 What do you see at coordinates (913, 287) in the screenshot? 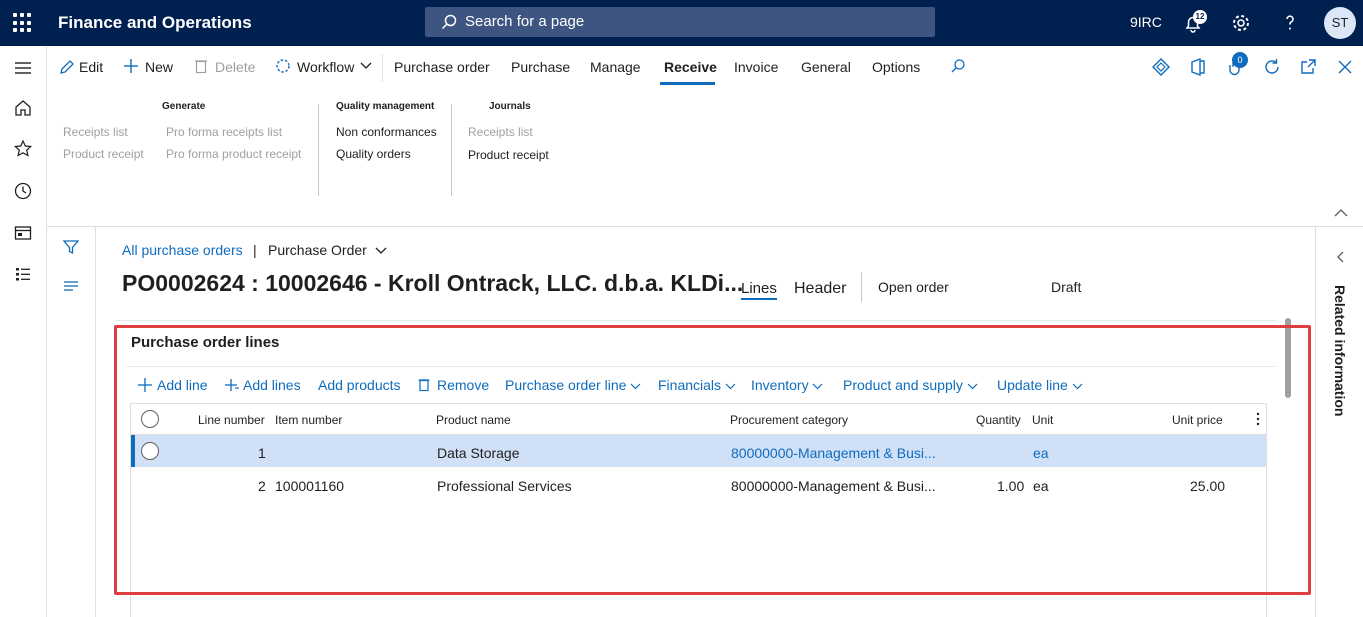
I see `order-status: Open order` at bounding box center [913, 287].